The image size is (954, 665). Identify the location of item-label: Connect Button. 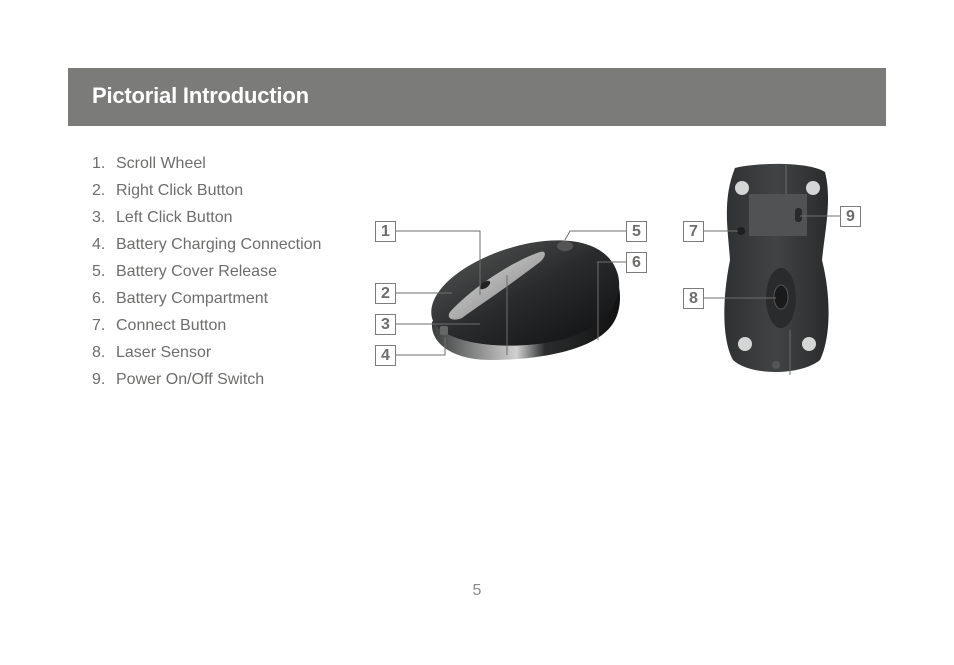
(171, 325).